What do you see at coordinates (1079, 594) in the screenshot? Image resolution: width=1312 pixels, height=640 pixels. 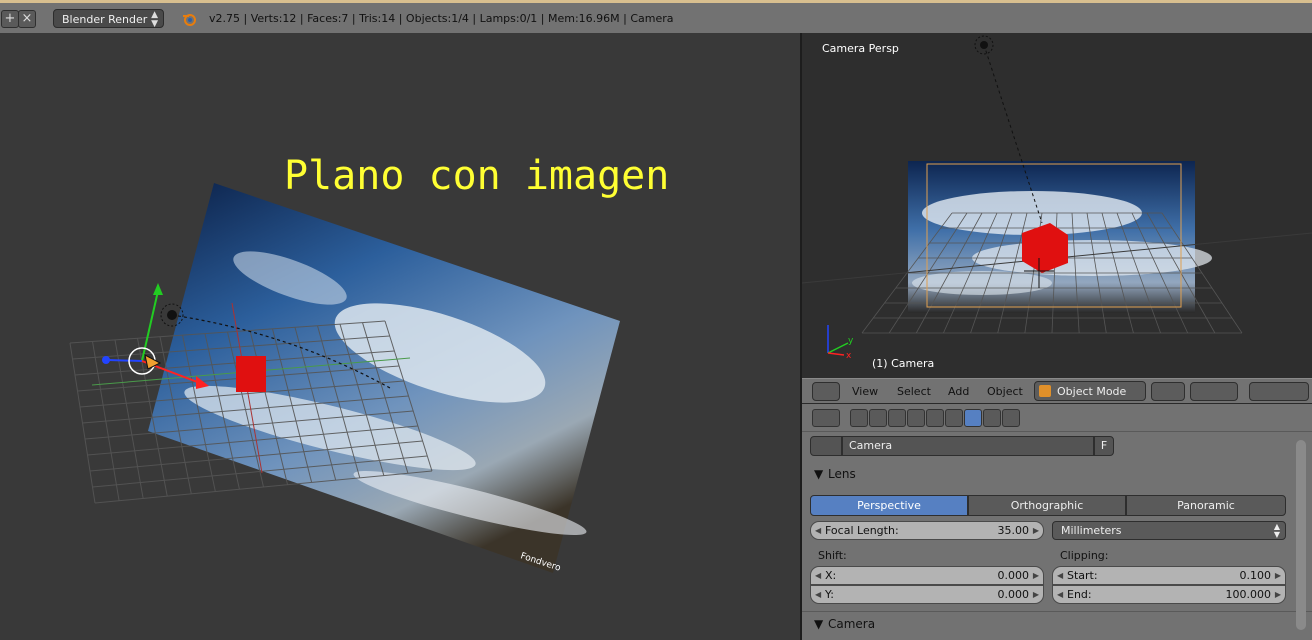 I see `clip-end-label: End:` at bounding box center [1079, 594].